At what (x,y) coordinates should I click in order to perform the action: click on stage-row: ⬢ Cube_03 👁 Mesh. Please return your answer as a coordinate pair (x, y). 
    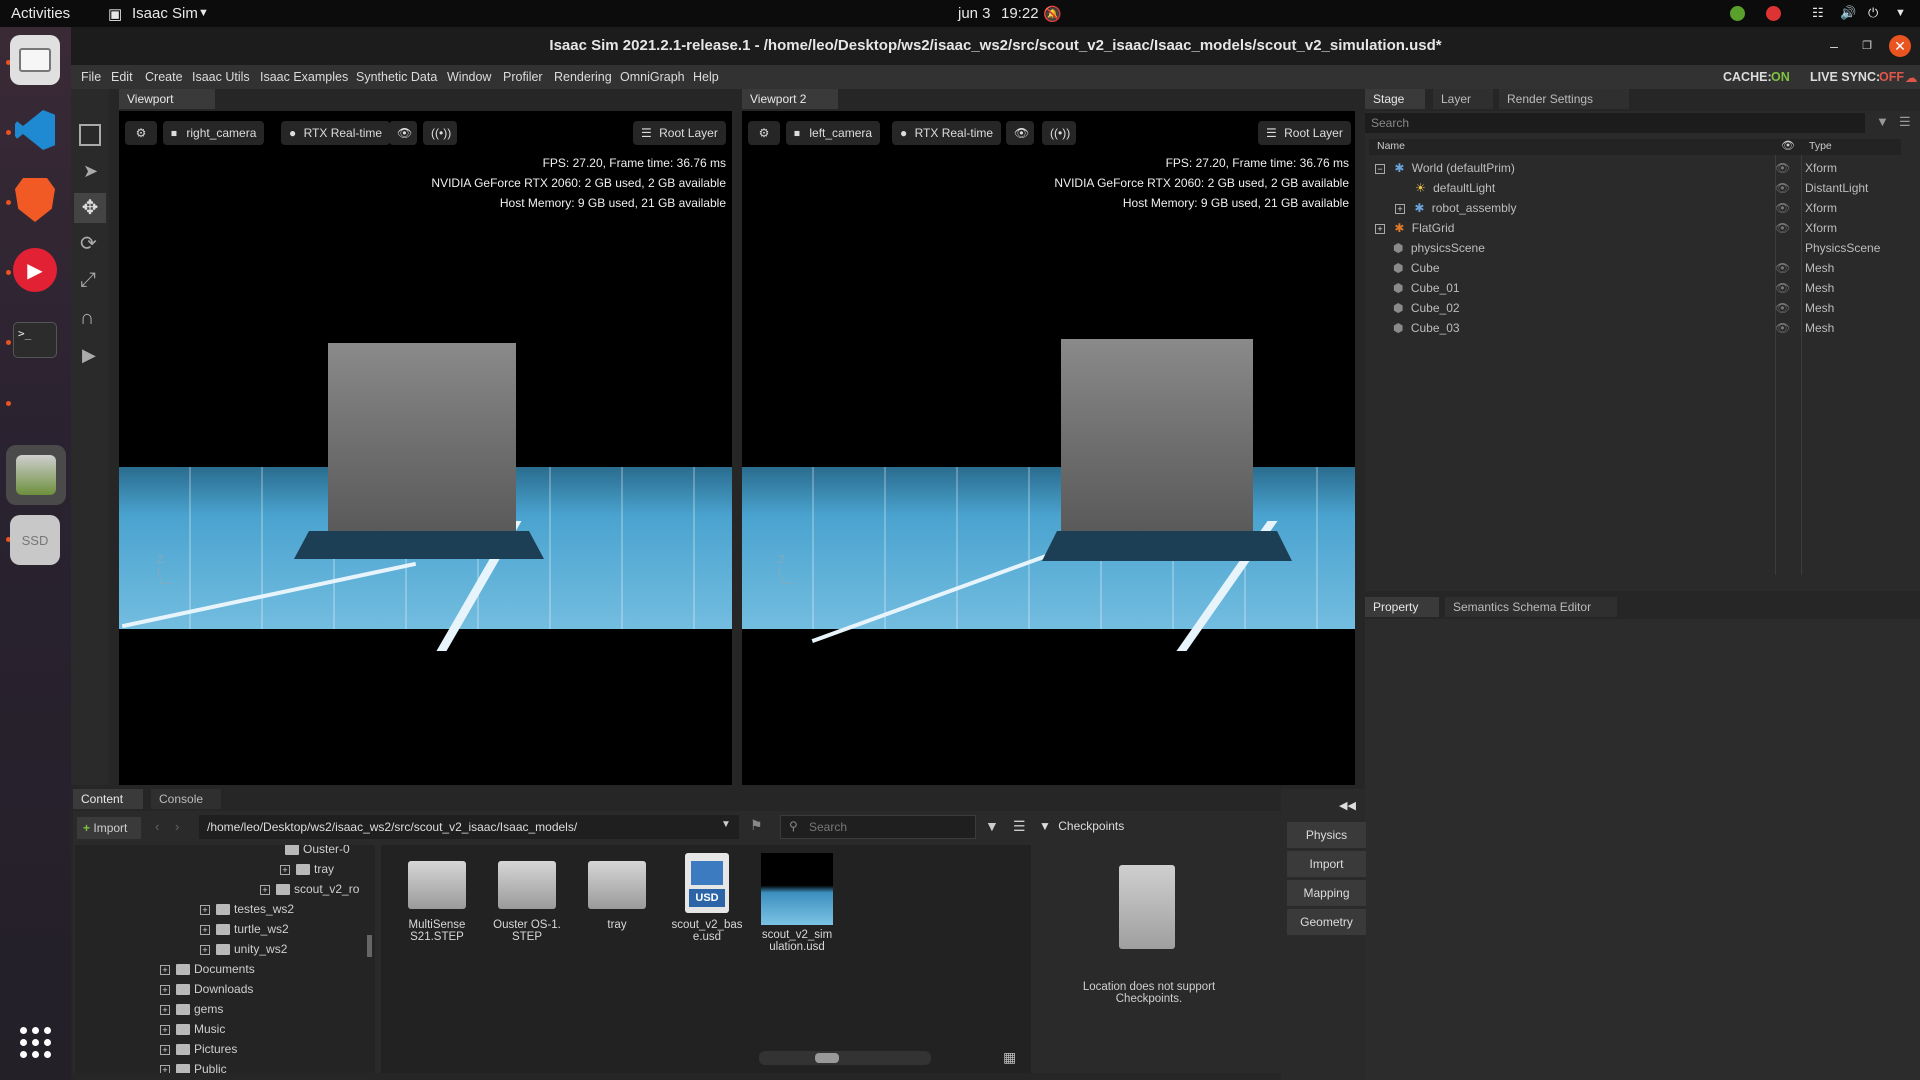
    Looking at the image, I should click on (1640, 328).